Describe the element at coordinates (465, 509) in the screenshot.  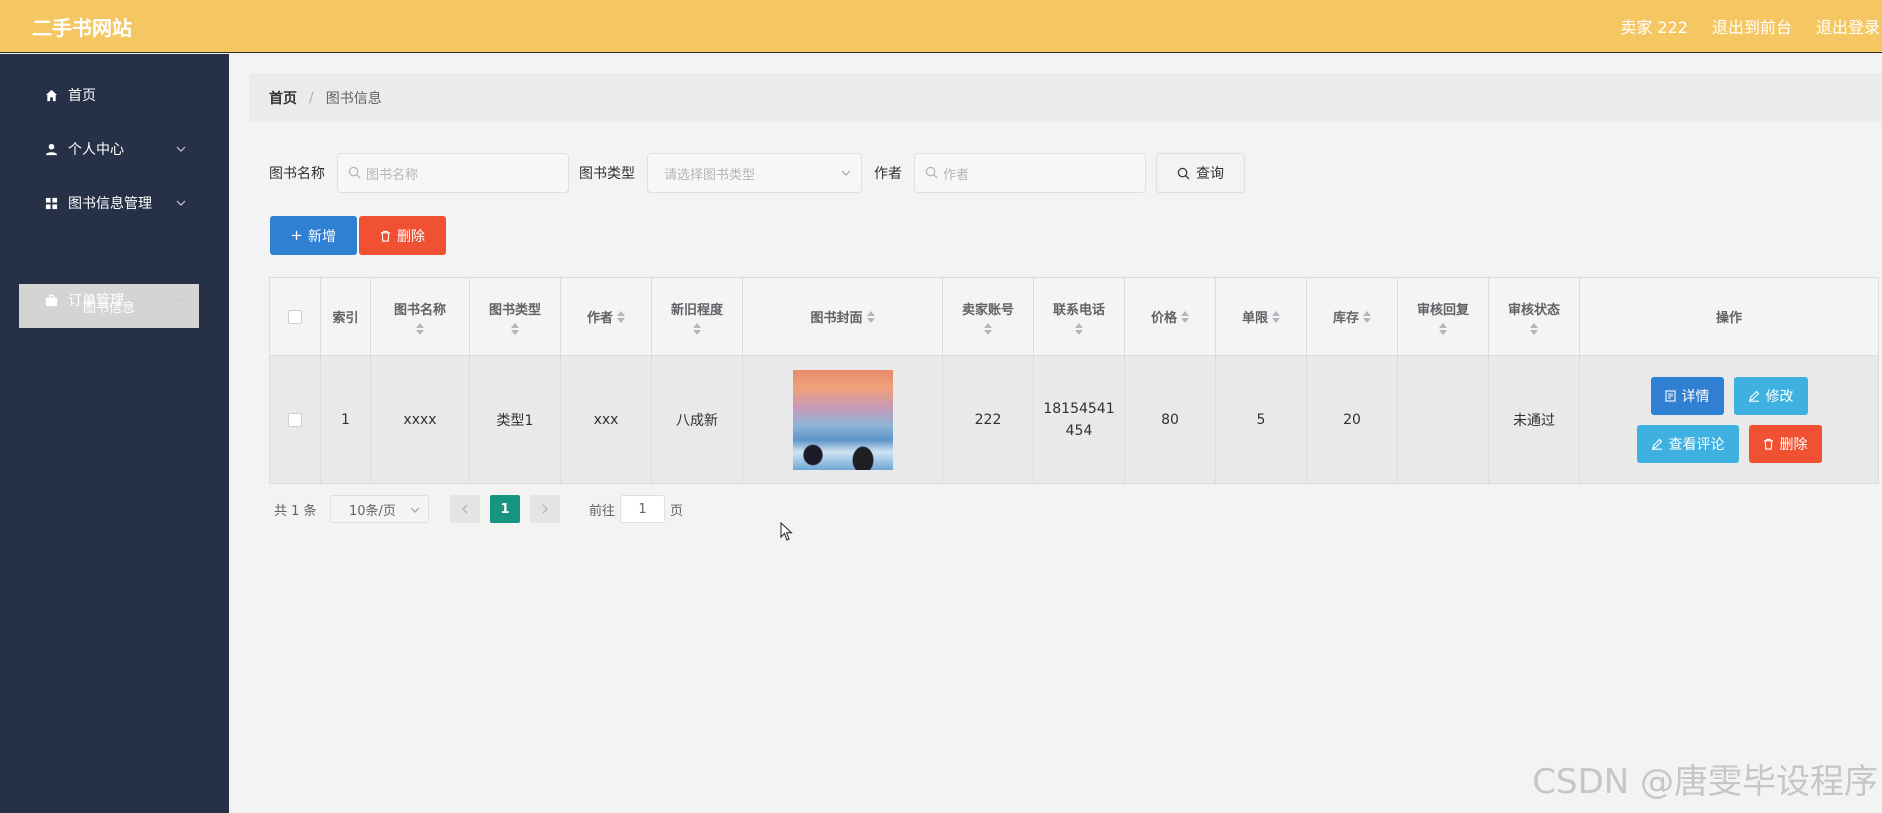
I see `prev-page-button` at that location.